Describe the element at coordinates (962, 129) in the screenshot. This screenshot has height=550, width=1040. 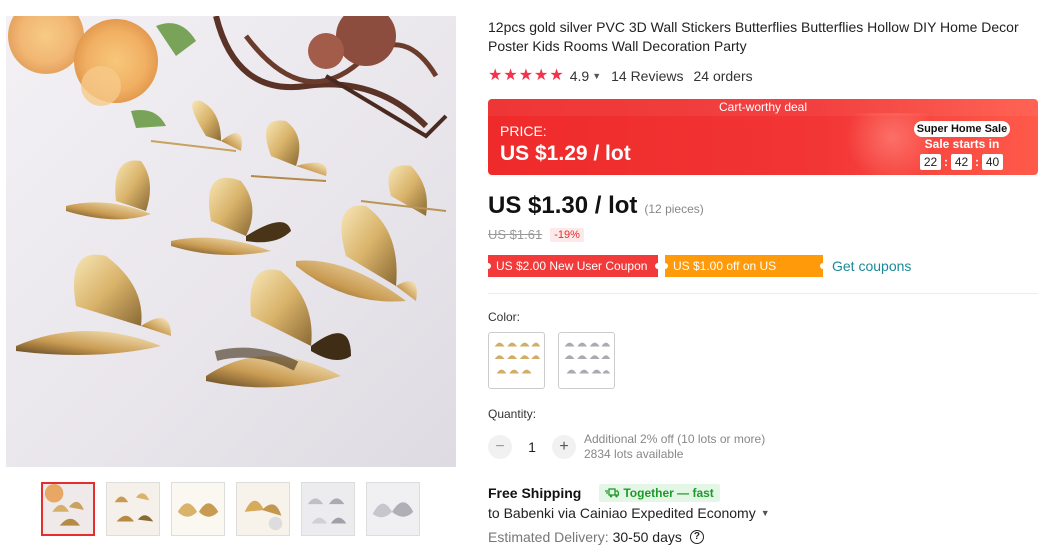
I see `super-sale-badge: Super Home Sale` at that location.